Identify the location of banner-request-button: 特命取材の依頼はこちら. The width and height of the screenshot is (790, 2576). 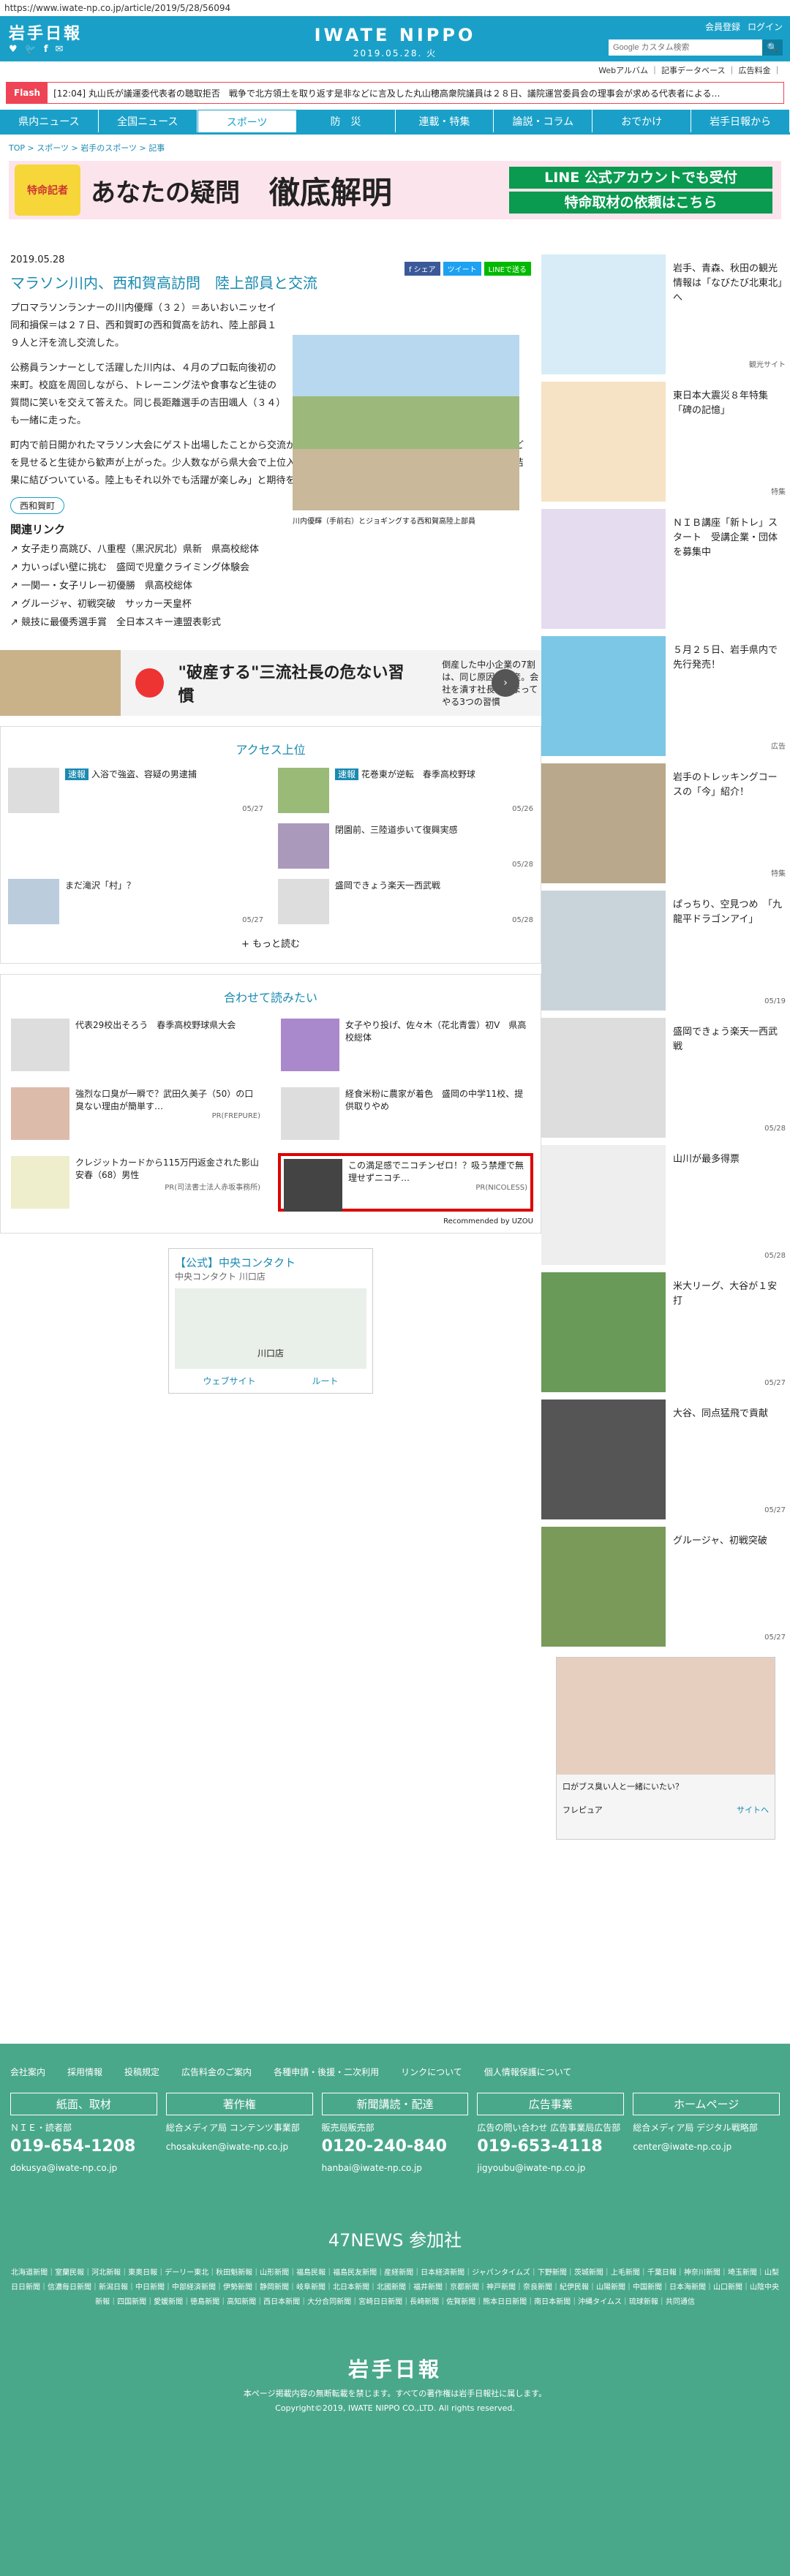
(640, 203).